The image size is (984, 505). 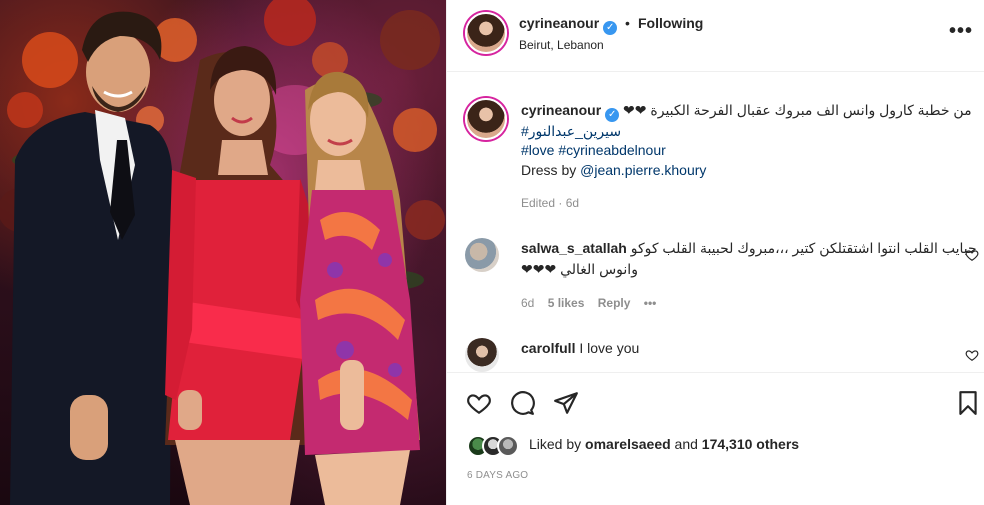 What do you see at coordinates (497, 475) in the screenshot?
I see `post-time-ago: 6 DAYS AGO` at bounding box center [497, 475].